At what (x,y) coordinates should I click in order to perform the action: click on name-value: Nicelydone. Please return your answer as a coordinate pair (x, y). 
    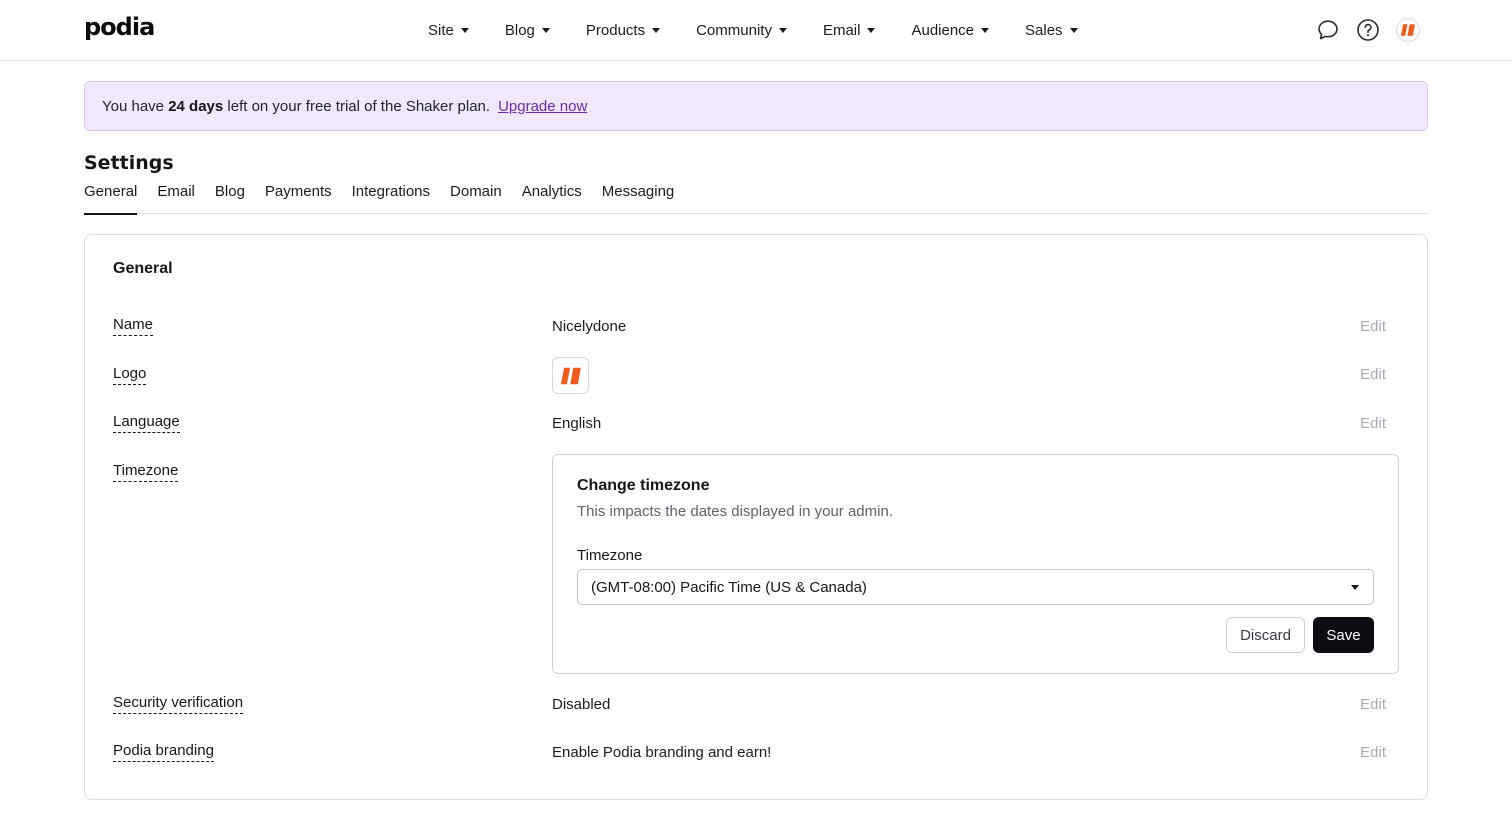
    Looking at the image, I should click on (589, 326).